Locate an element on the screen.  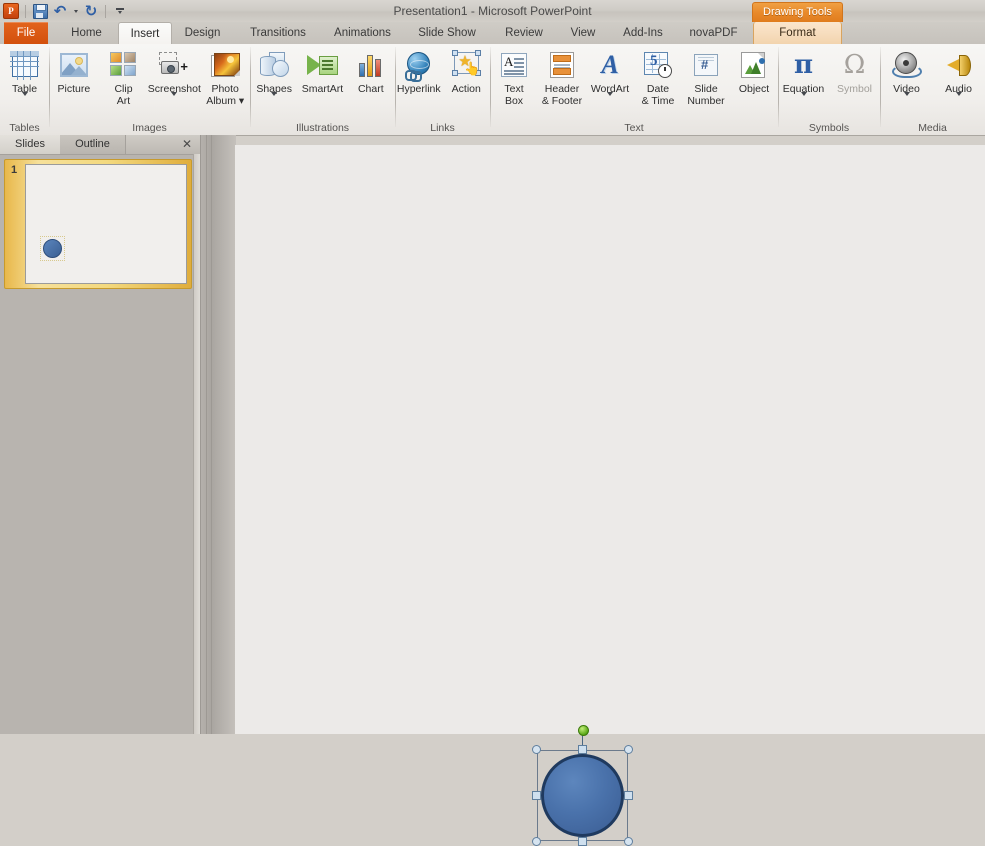
ribbon-group-label-text: Text is located at coordinates (634, 128).